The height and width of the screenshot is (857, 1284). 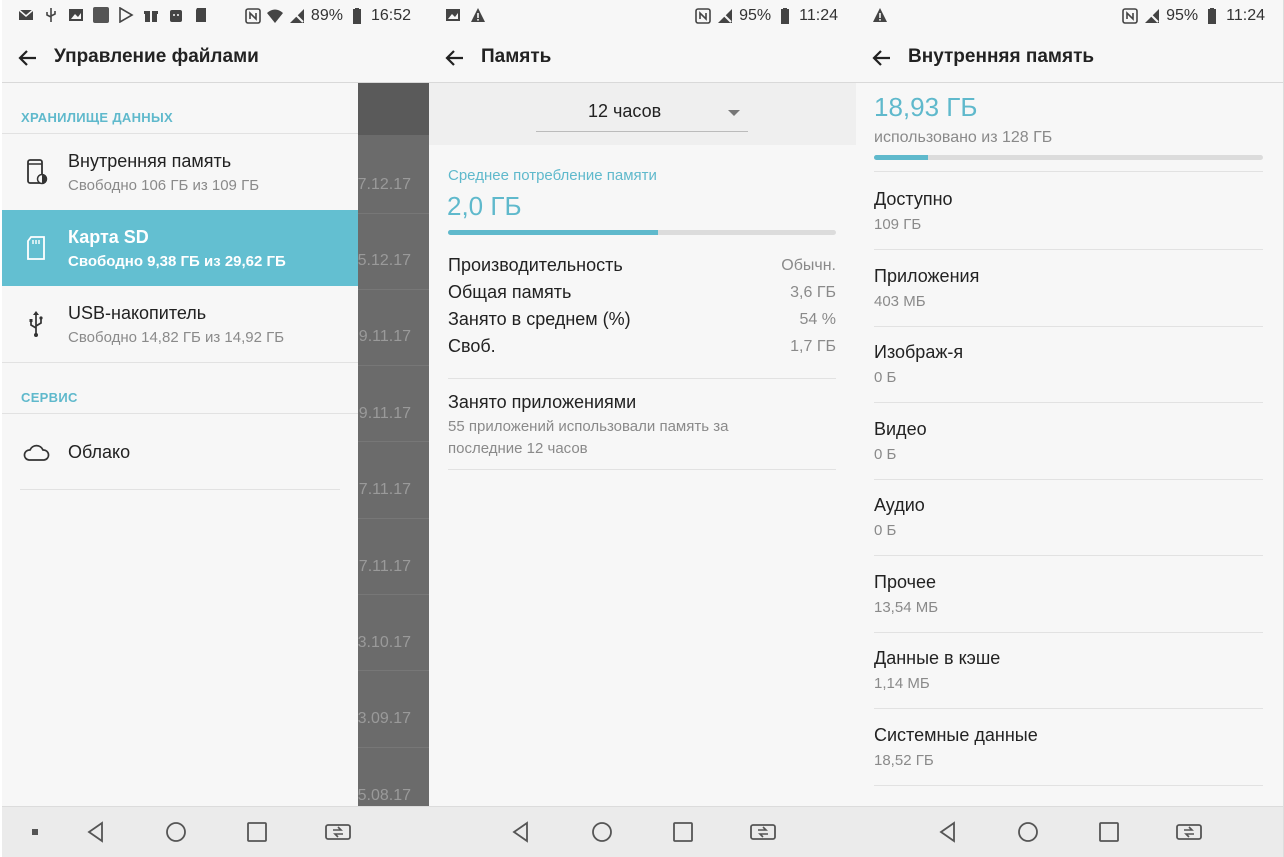 I want to click on category-label: Данные в кэше, so click(x=937, y=658).